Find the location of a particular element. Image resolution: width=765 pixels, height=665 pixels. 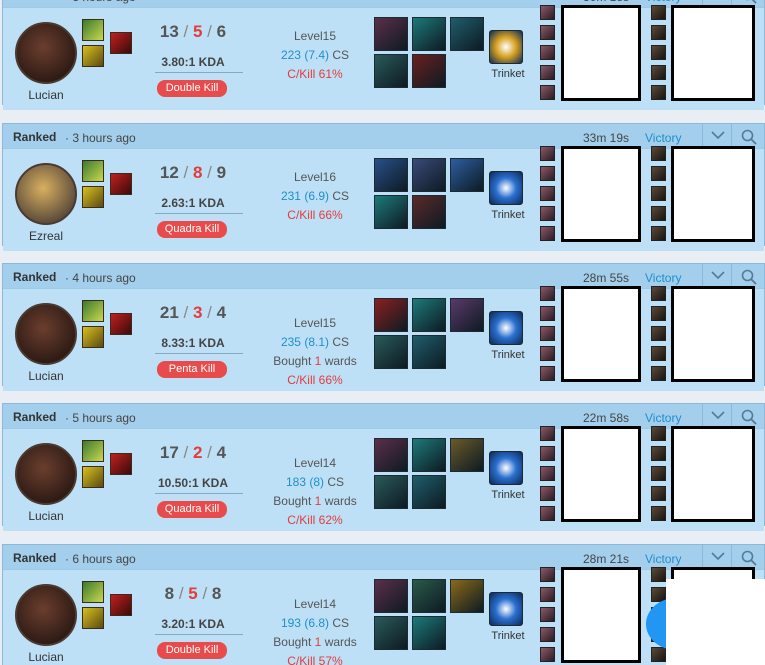

summoner-spell-icon is located at coordinates (93, 451).